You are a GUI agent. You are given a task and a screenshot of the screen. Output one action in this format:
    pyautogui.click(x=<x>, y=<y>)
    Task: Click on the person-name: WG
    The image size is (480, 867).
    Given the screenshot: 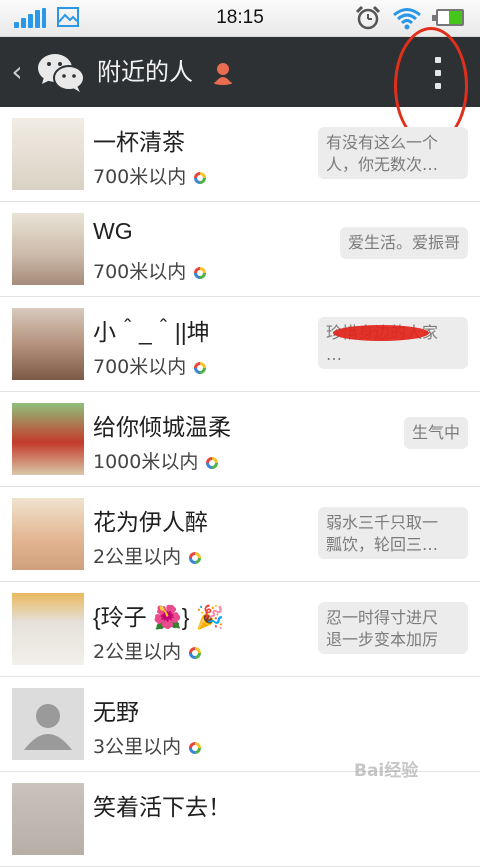 What is the action you would take?
    pyautogui.click(x=113, y=231)
    